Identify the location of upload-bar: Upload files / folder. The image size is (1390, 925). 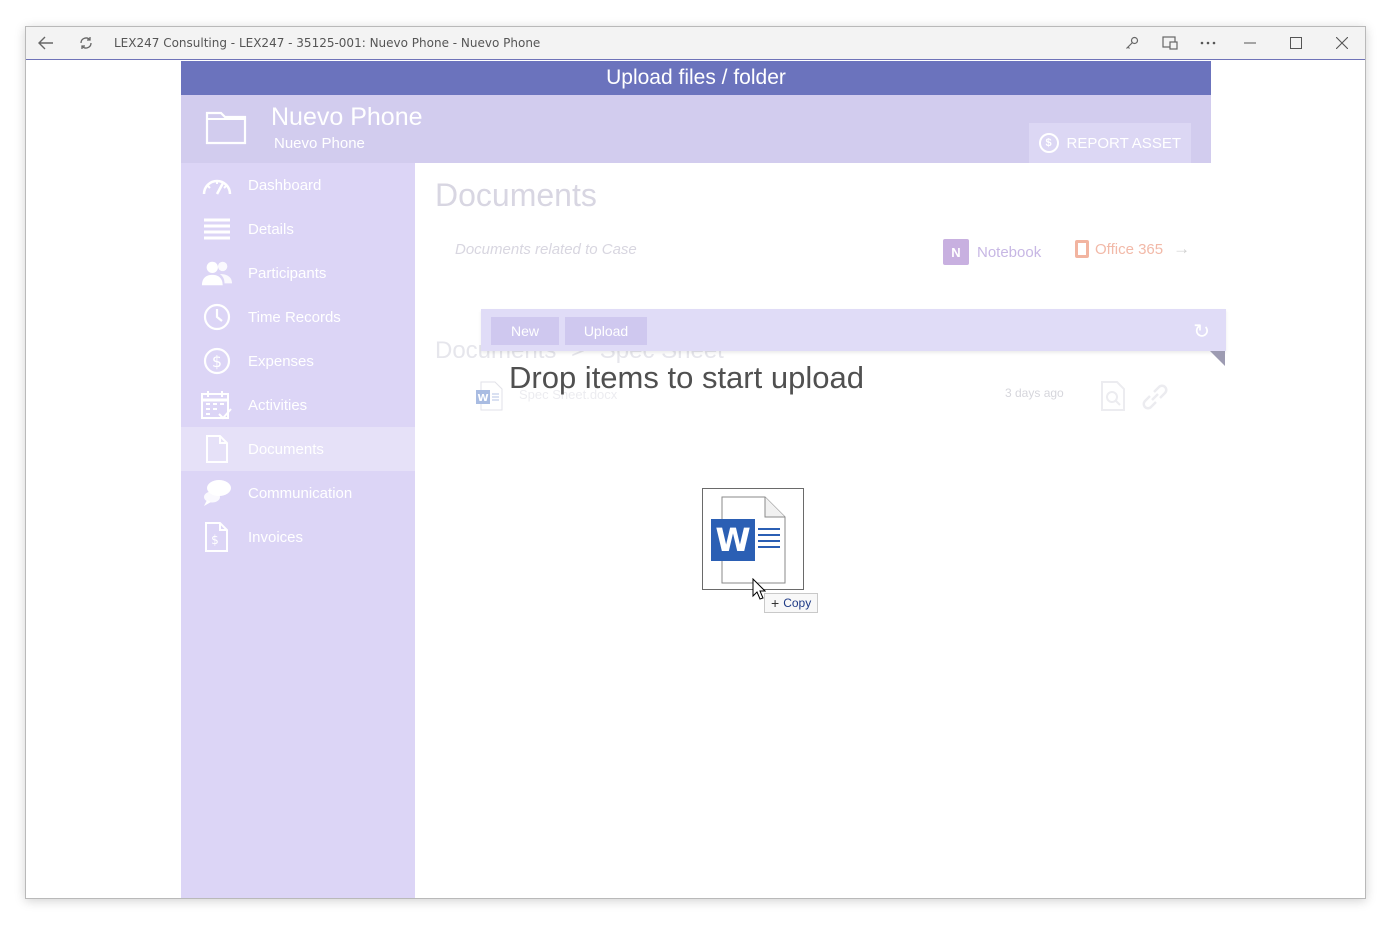
(696, 78).